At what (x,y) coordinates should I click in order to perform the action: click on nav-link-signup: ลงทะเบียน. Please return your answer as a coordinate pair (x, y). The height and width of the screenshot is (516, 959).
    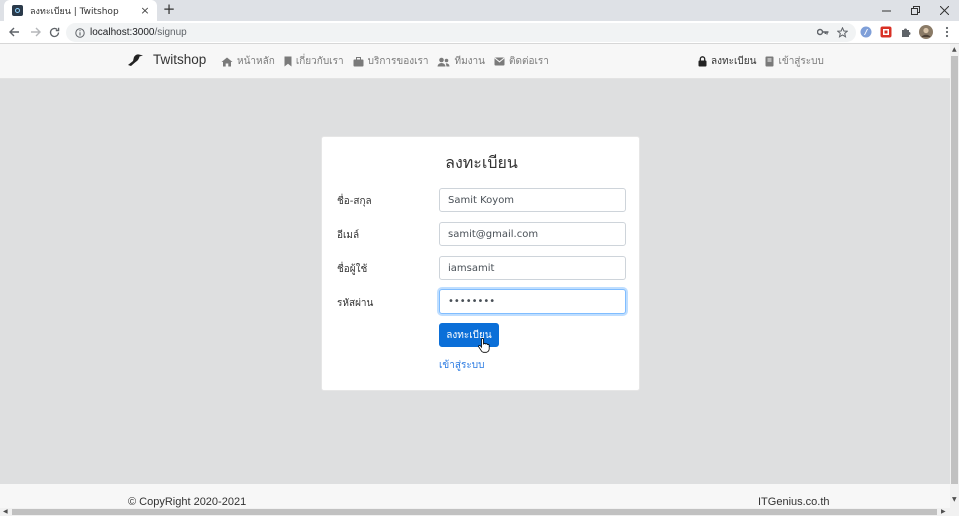
    Looking at the image, I should click on (727, 61).